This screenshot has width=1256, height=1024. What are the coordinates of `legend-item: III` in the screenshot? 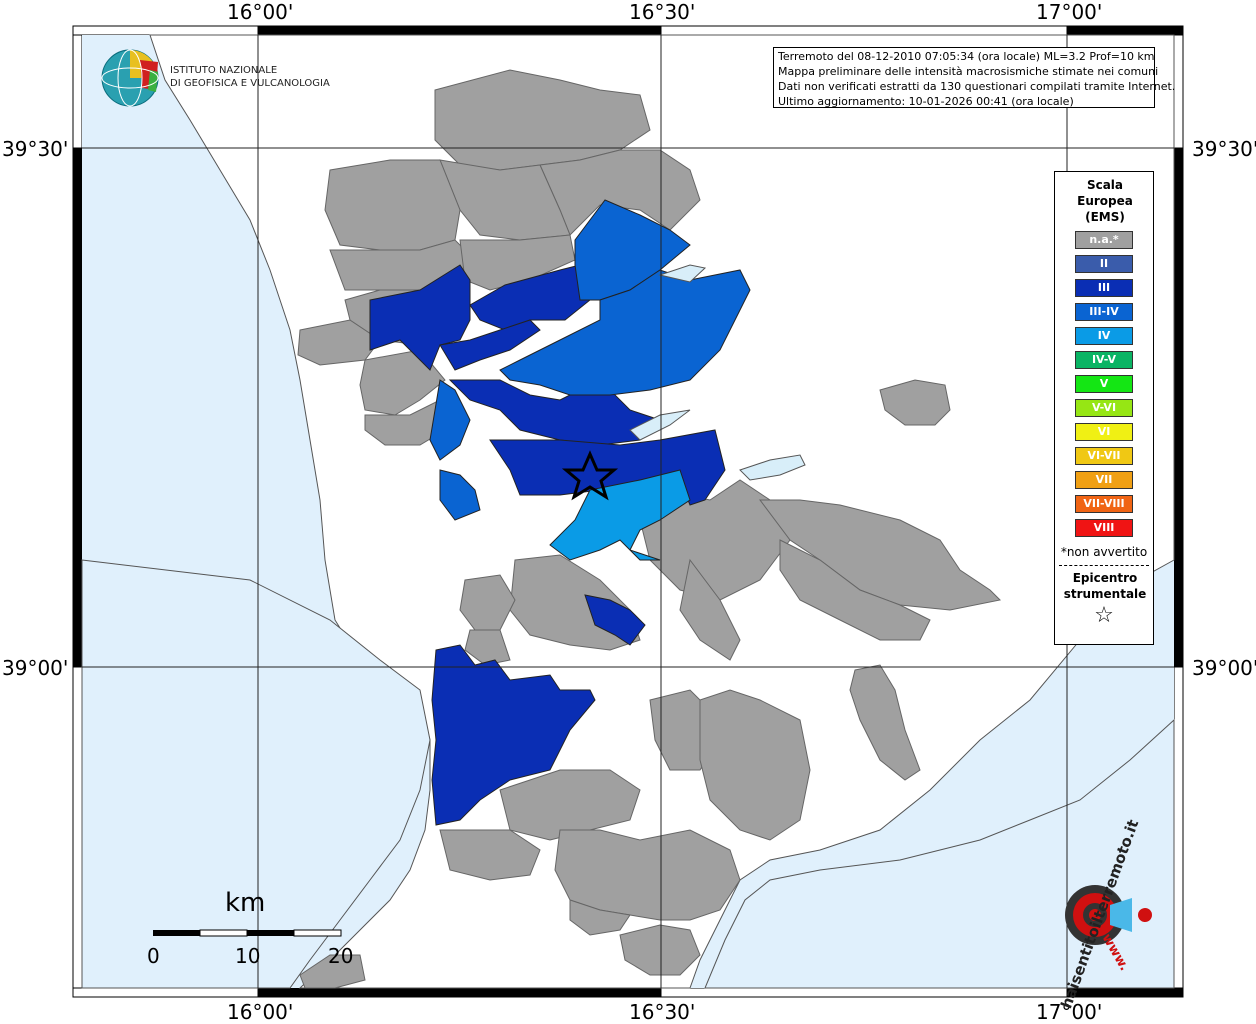 It's located at (1104, 288).